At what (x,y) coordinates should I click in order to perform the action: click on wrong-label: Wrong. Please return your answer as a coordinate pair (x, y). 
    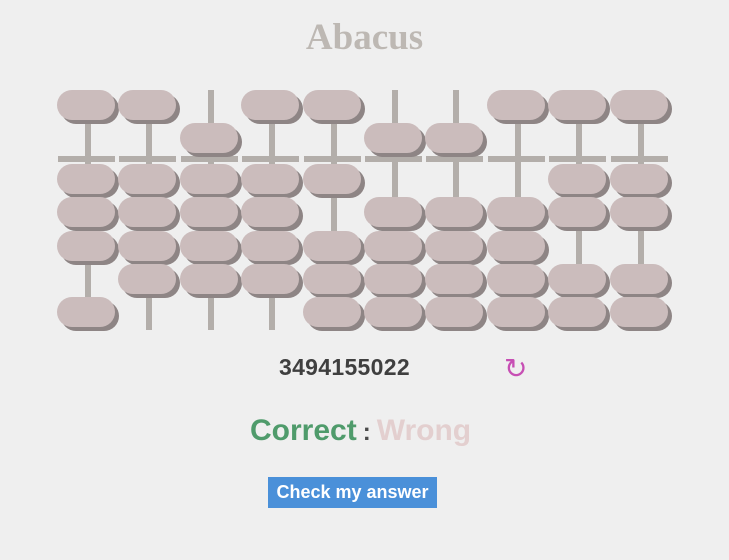
    Looking at the image, I should click on (424, 430).